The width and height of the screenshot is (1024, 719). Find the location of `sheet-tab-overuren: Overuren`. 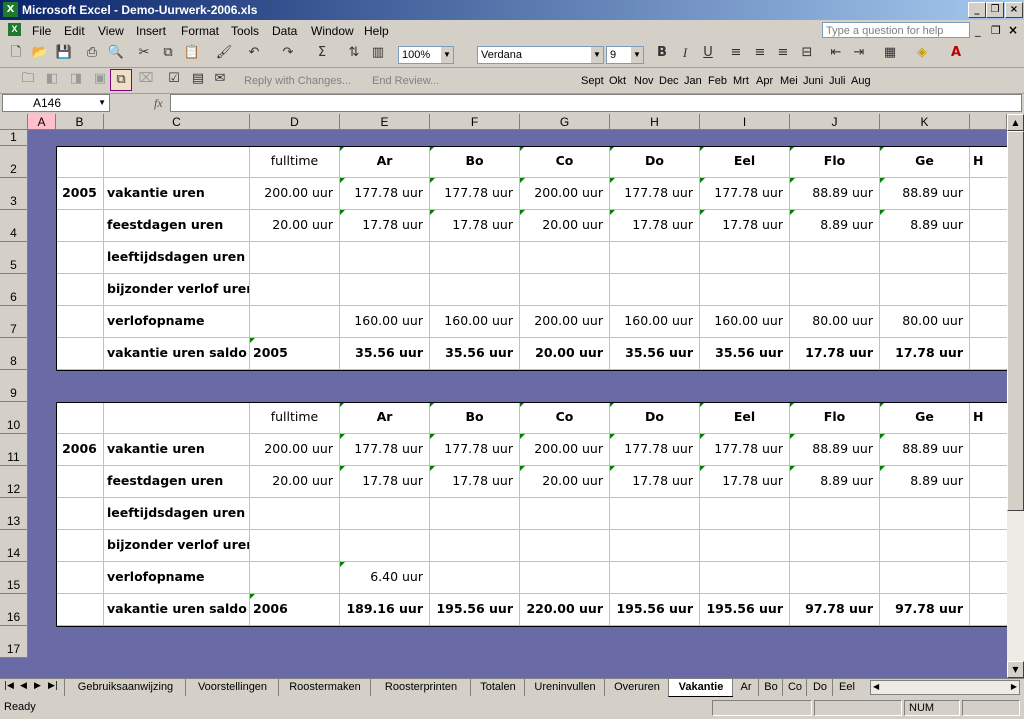

sheet-tab-overuren: Overuren is located at coordinates (636, 687).